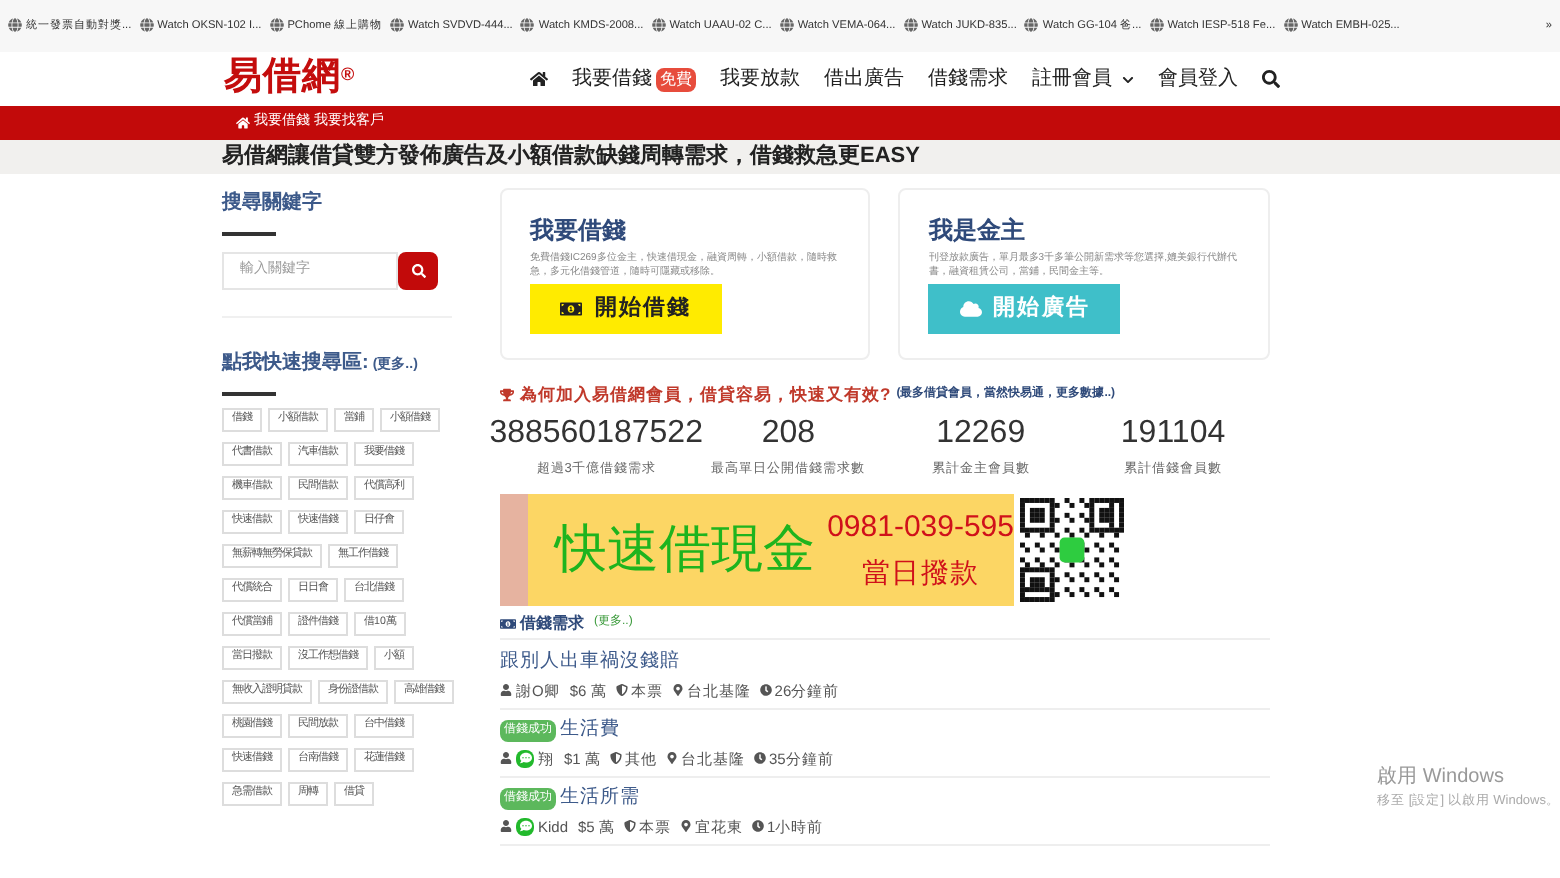 The height and width of the screenshot is (878, 1560). Describe the element at coordinates (571, 157) in the screenshot. I see `headline: 易借網讓借貸雙方發佈廣告及小額借款缺錢周轉需求，借錢救急更EASY` at that location.